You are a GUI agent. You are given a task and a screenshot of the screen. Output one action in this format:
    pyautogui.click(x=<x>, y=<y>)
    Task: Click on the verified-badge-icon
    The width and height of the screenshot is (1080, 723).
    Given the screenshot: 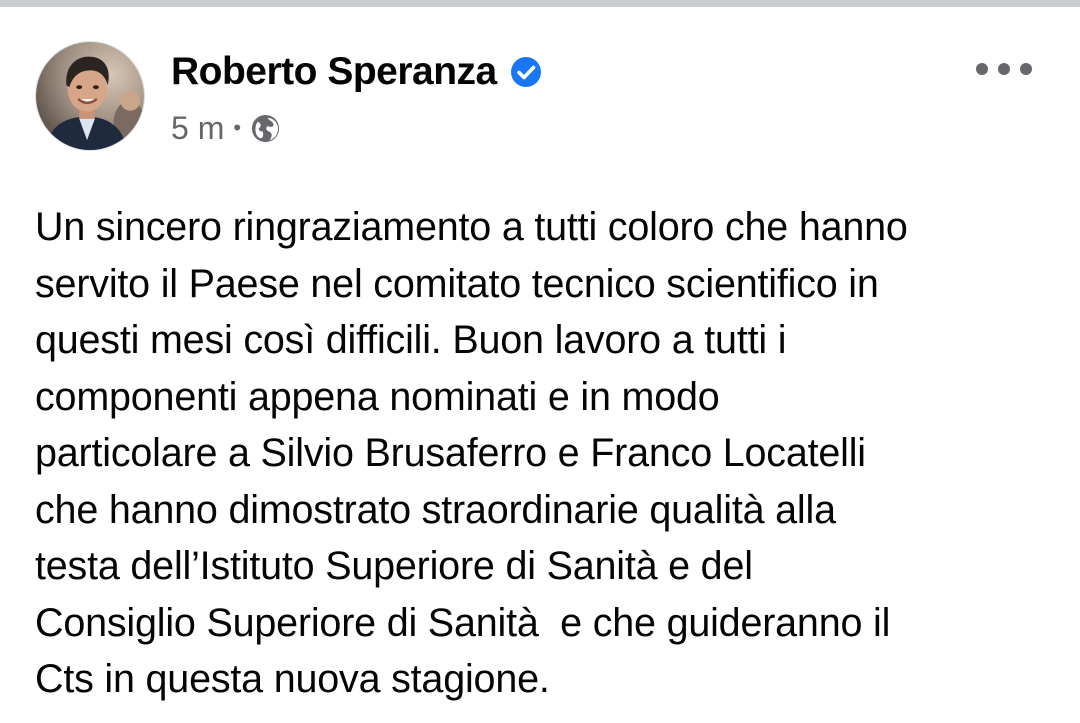 What is the action you would take?
    pyautogui.click(x=526, y=72)
    